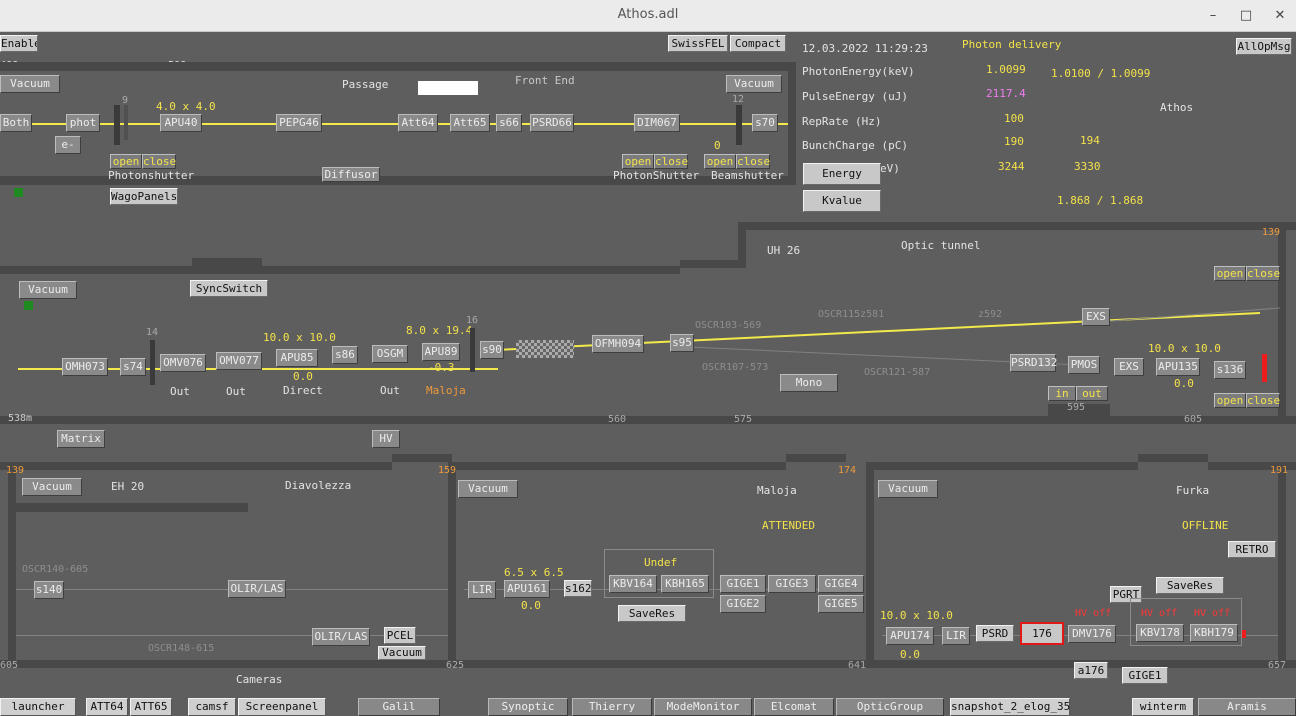  I want to click on furka-alarm-indicator, so click(1244, 634).